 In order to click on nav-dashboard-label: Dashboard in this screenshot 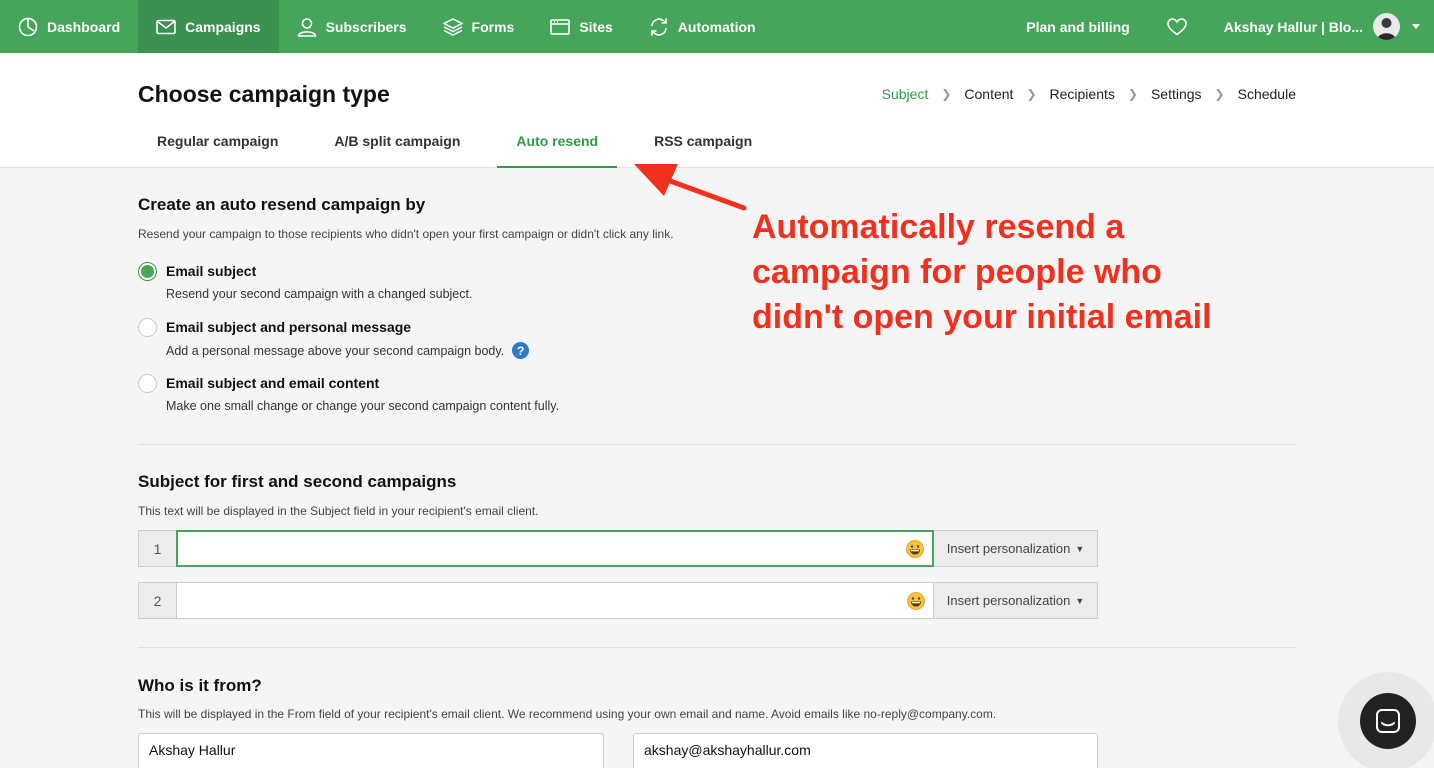, I will do `click(84, 26)`.